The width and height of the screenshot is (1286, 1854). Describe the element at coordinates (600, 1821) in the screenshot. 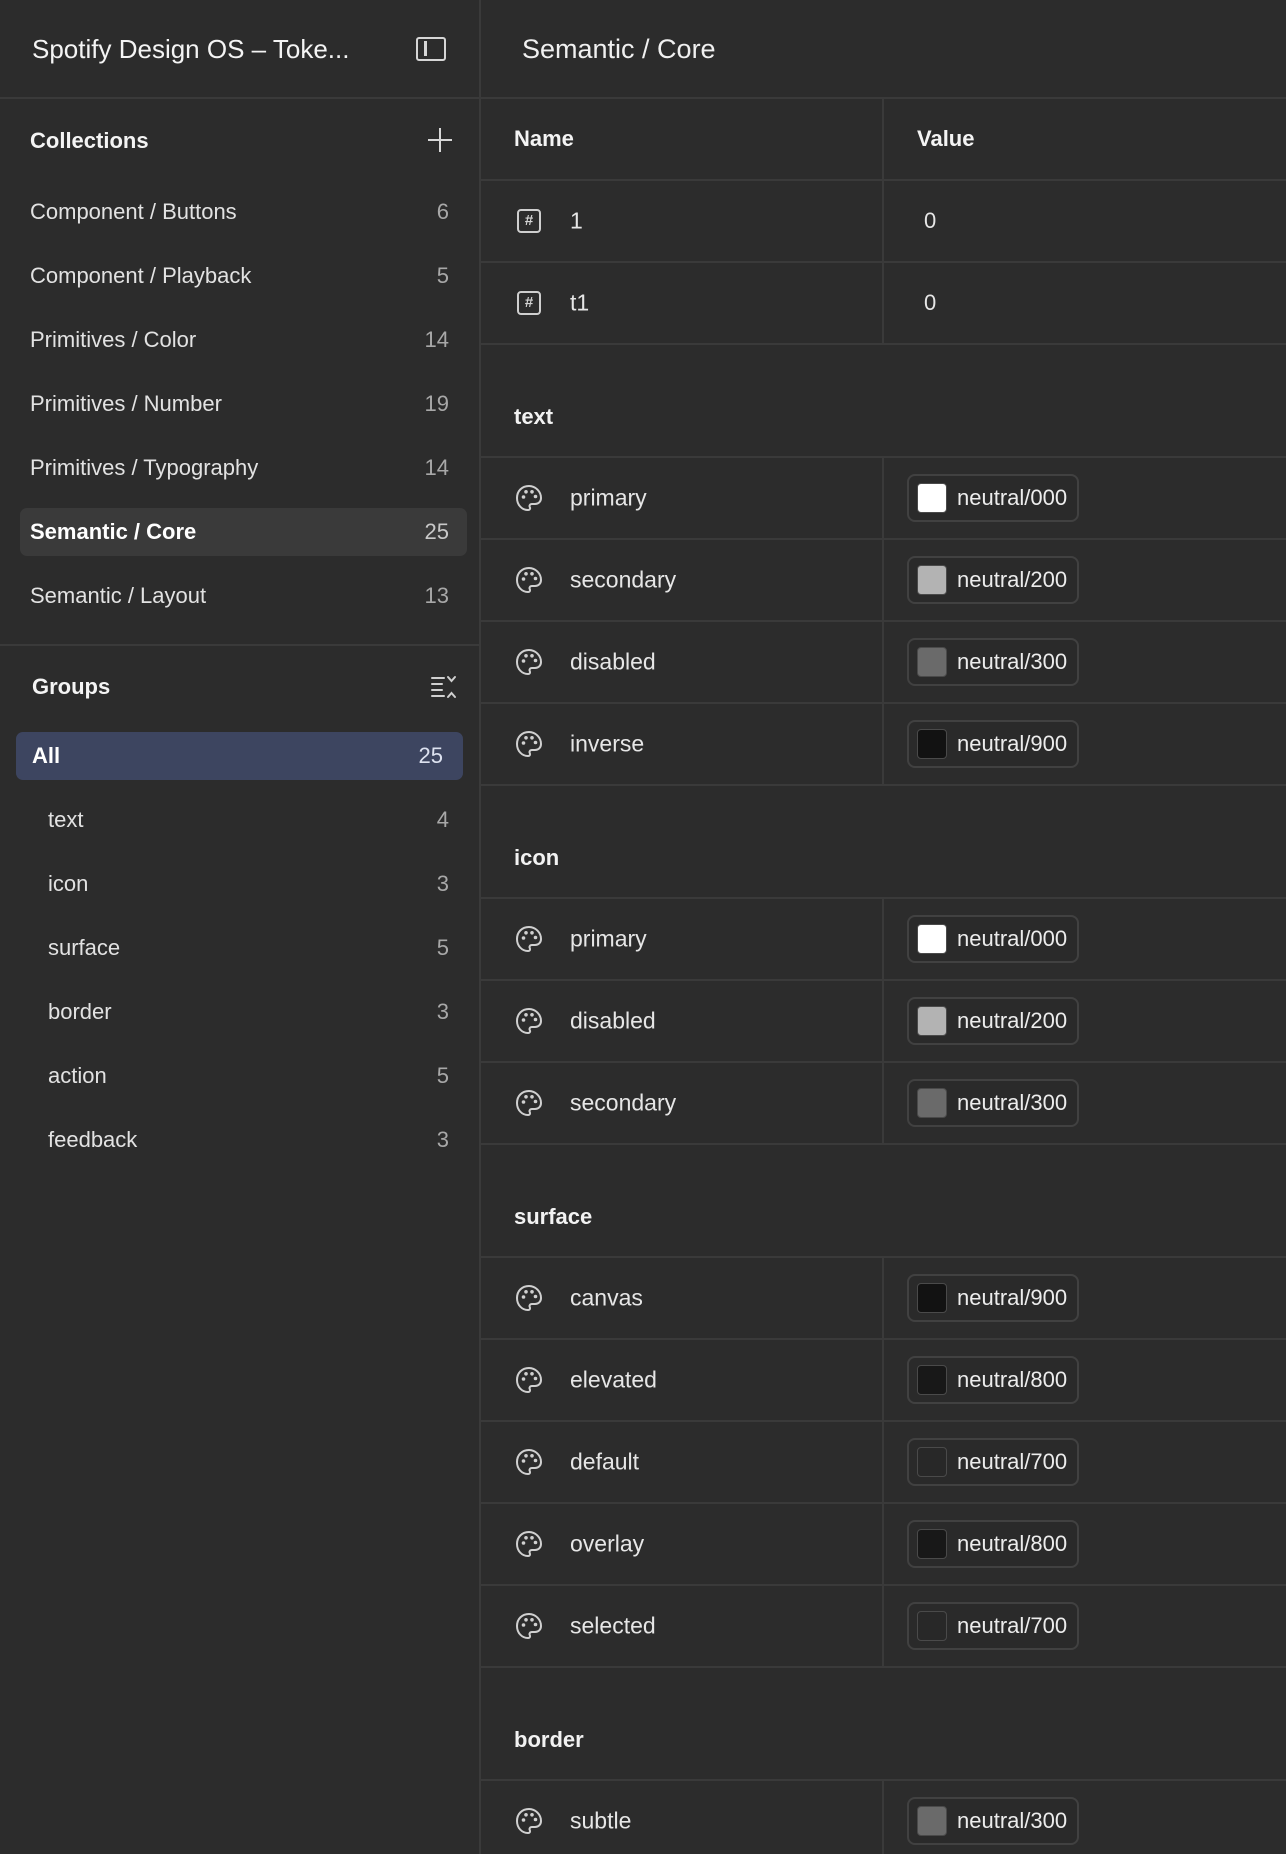

I see `variable-name: subtle` at that location.